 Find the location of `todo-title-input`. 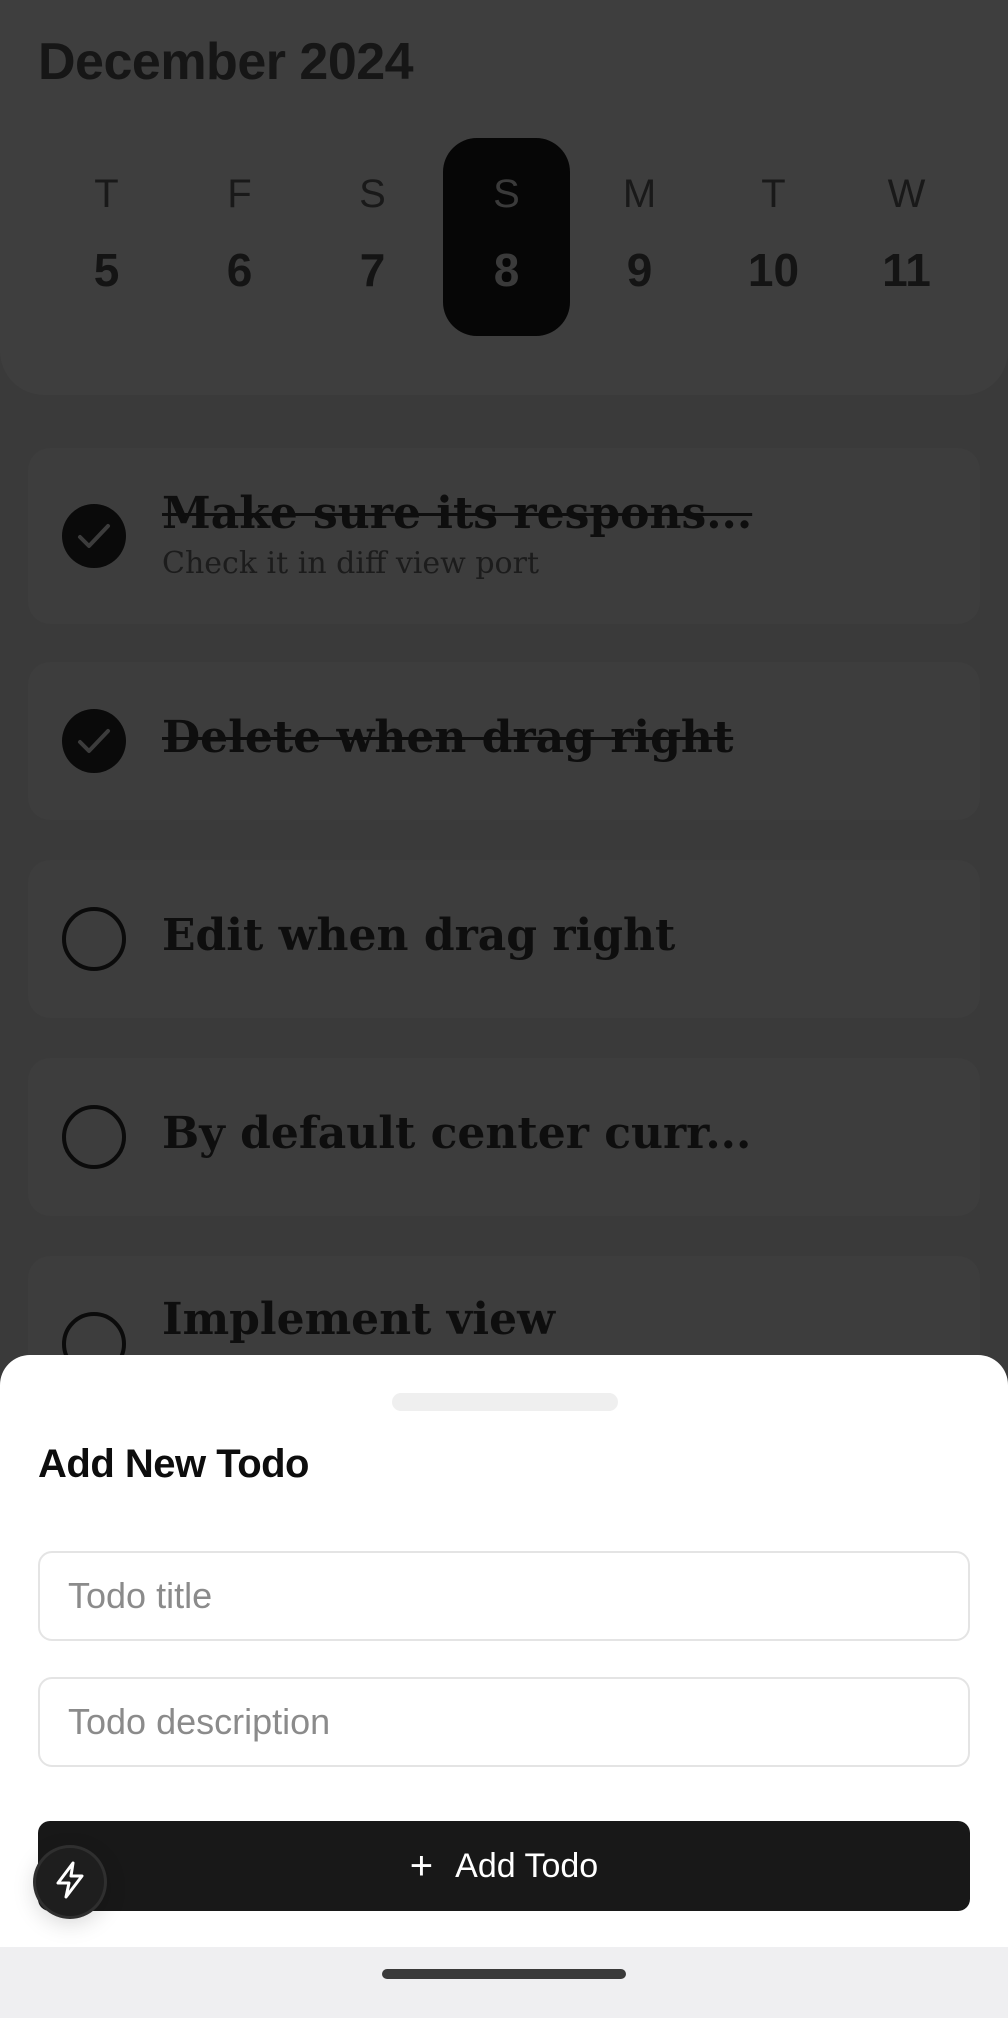

todo-title-input is located at coordinates (504, 1596).